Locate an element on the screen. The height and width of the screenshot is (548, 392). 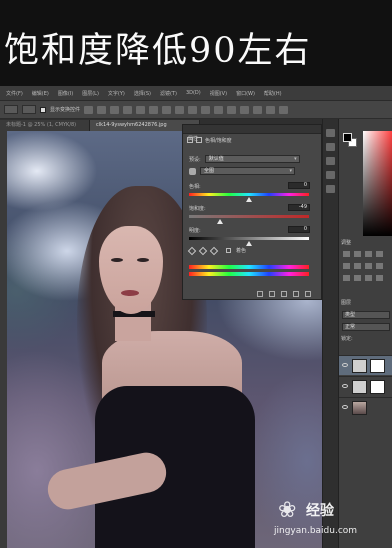
paragraph-icon is located at coordinates (330, 175).